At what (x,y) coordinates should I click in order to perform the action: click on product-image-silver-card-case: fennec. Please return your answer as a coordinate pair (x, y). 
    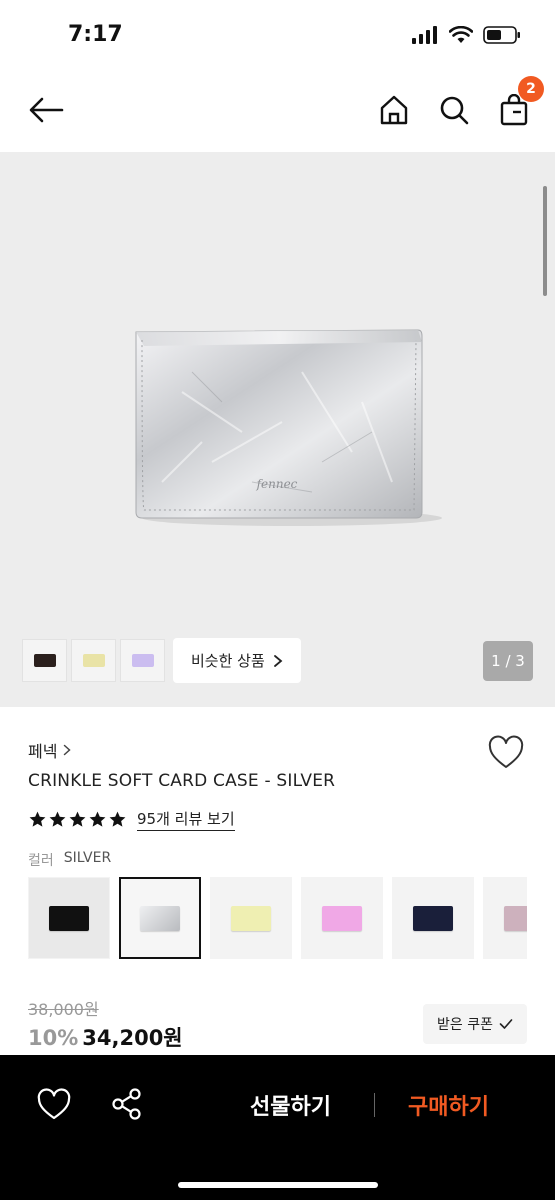
    Looking at the image, I should click on (288, 427).